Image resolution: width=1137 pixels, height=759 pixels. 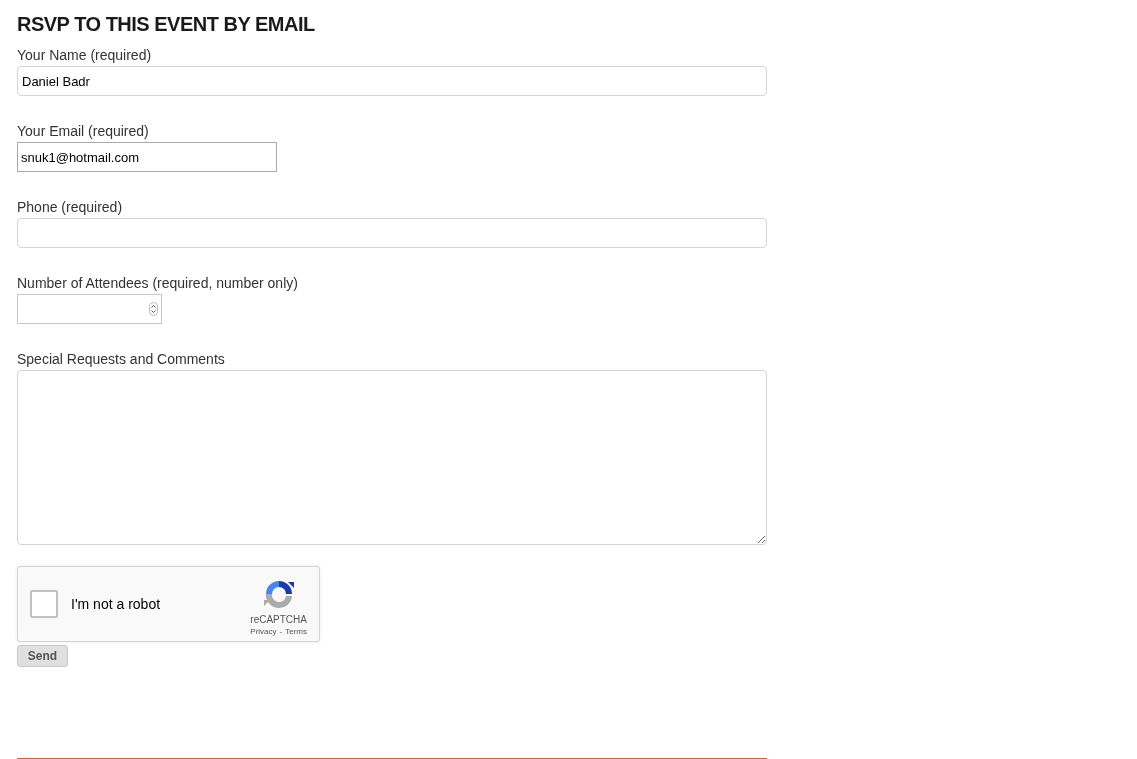 I want to click on text-field, so click(x=392, y=233).